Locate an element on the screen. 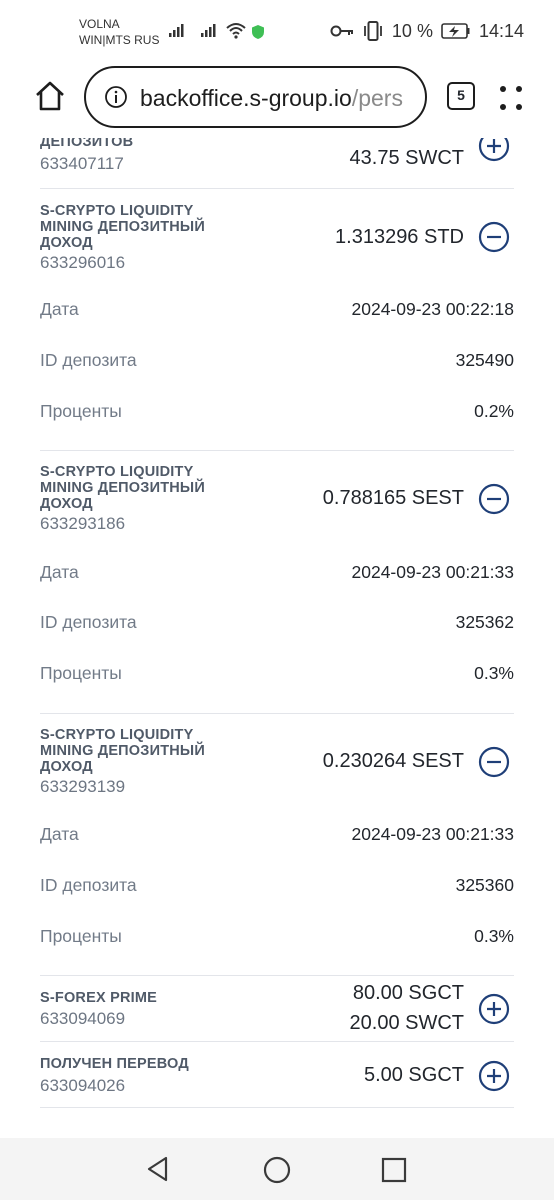  detail-value: 0.2% is located at coordinates (494, 411).